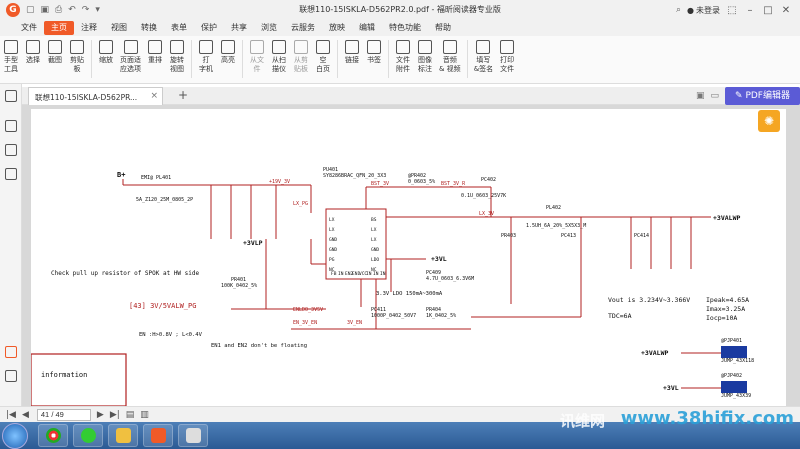 This screenshot has width=800, height=449. What do you see at coordinates (13, 10) in the screenshot?
I see `foxit-logo: G` at bounding box center [13, 10].